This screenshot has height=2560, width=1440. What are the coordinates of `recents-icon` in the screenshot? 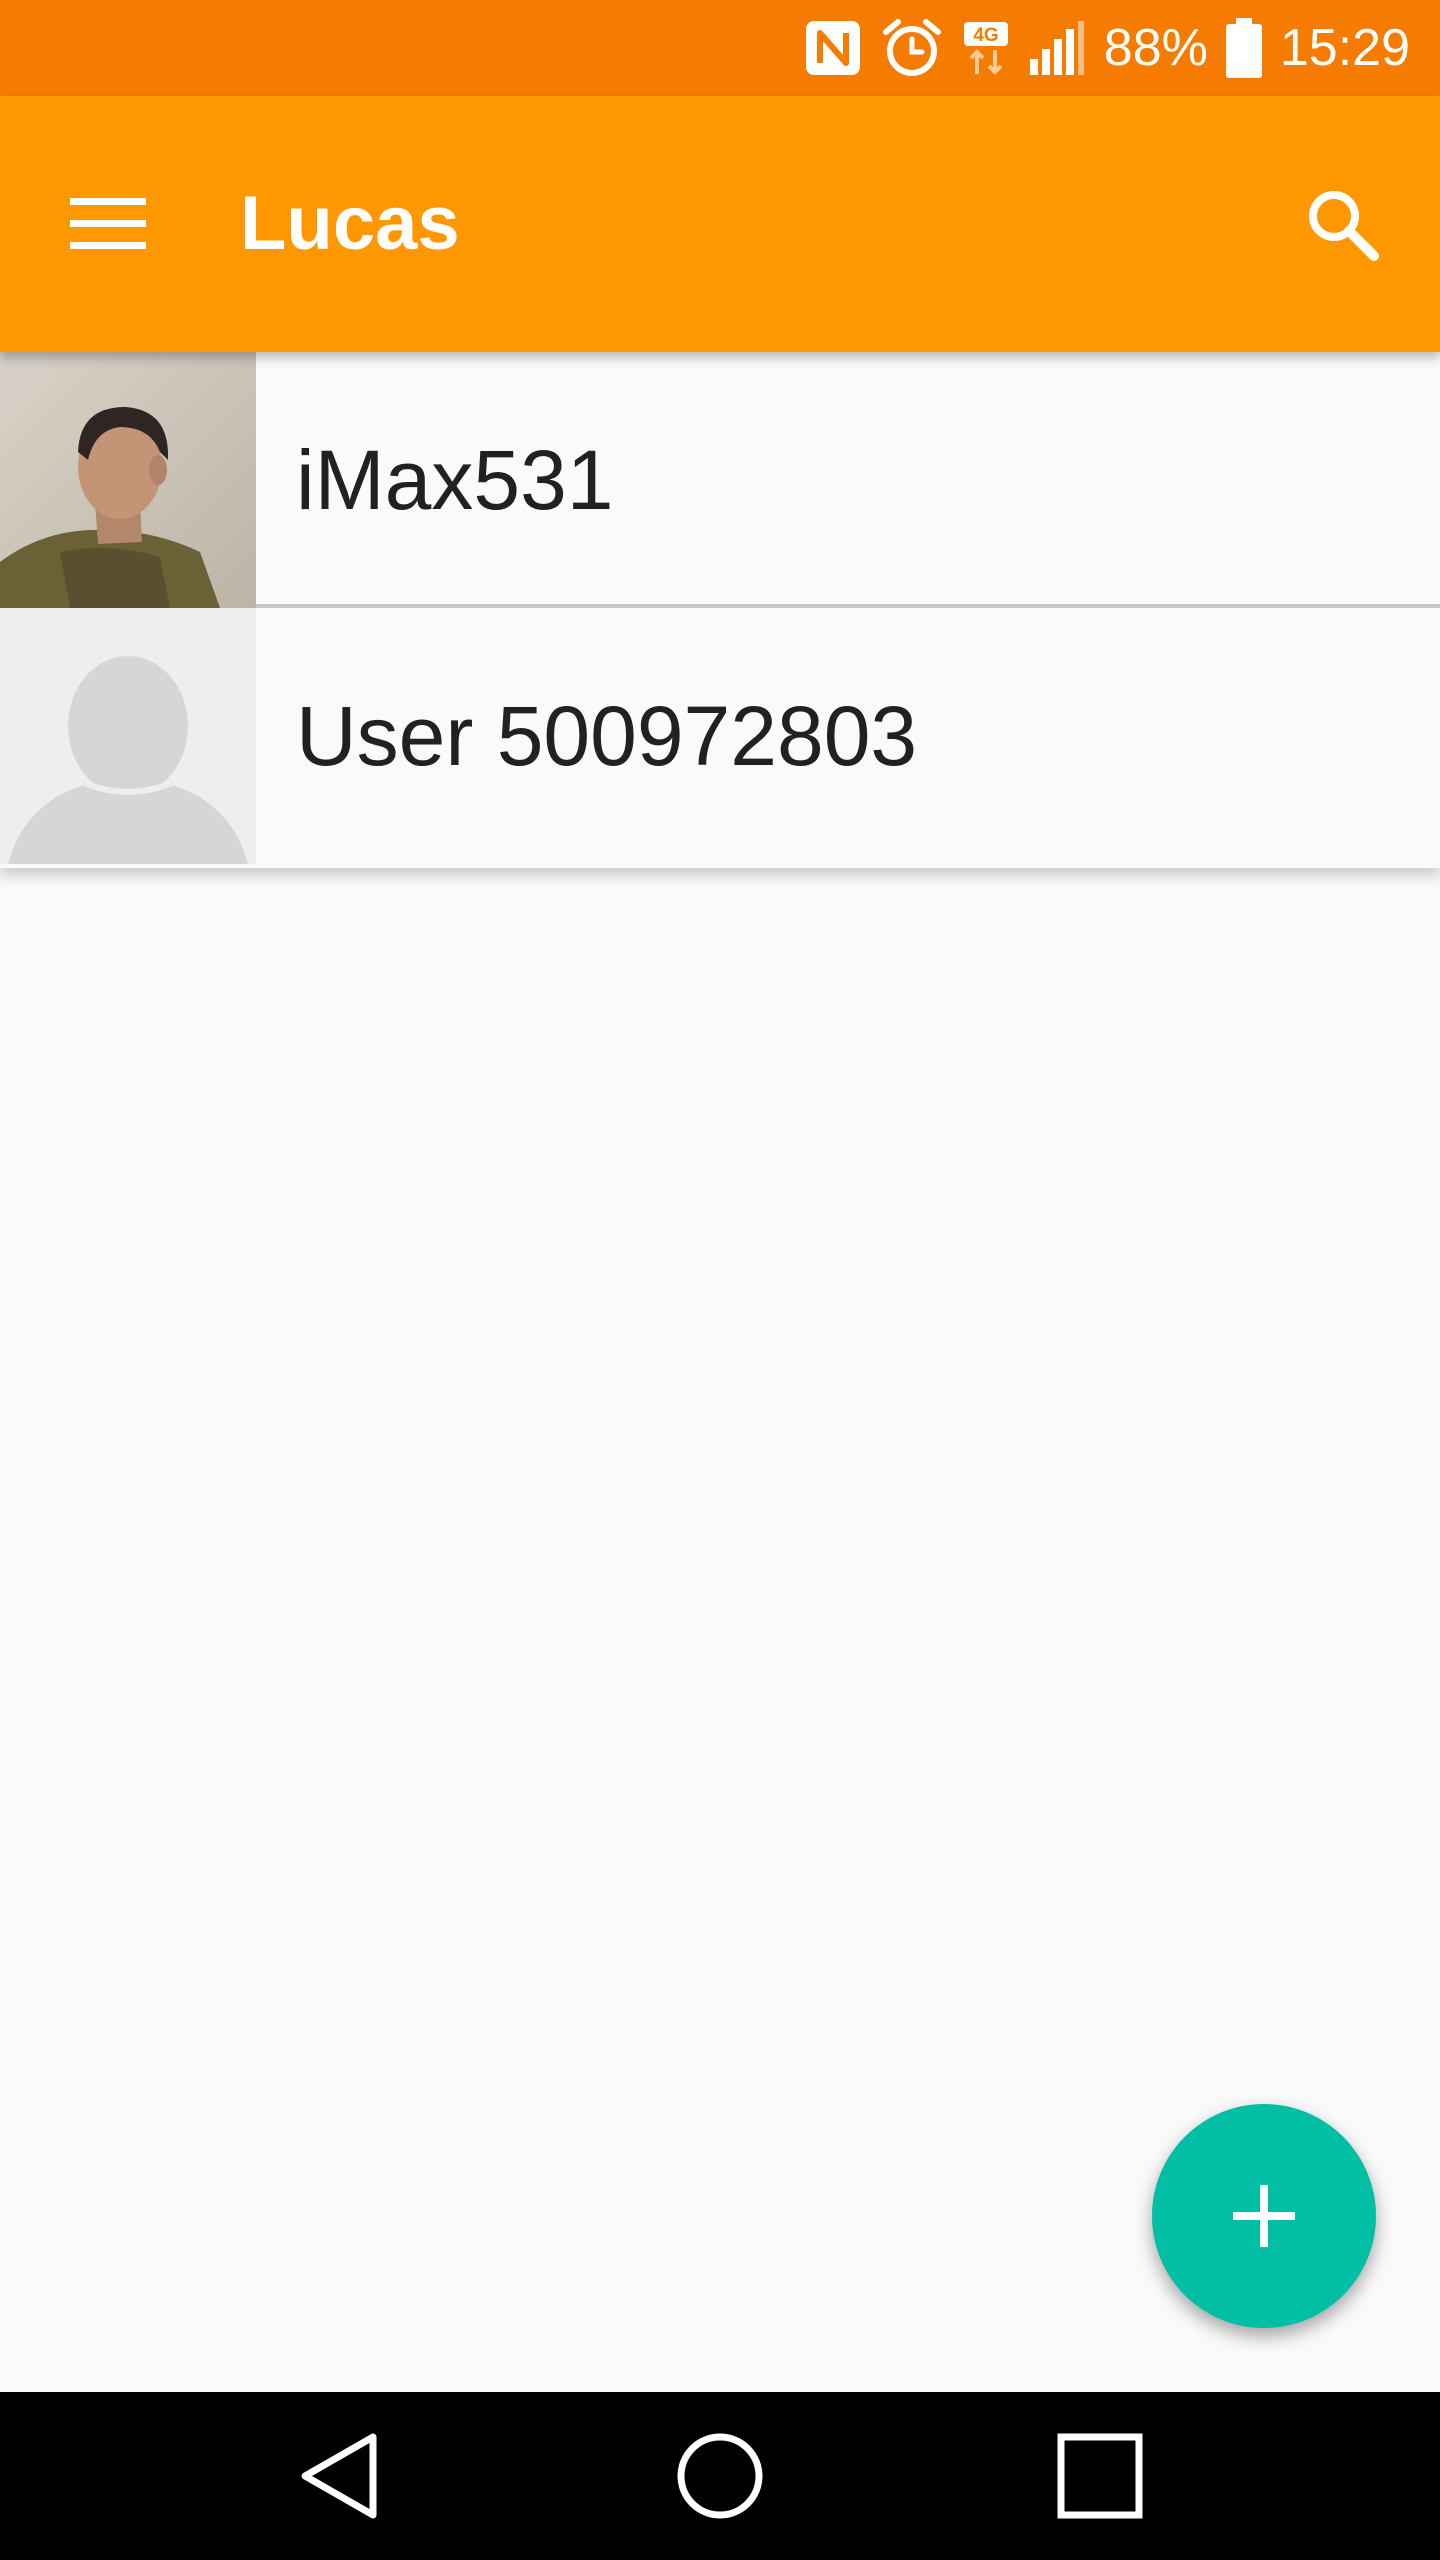 It's located at (1100, 2476).